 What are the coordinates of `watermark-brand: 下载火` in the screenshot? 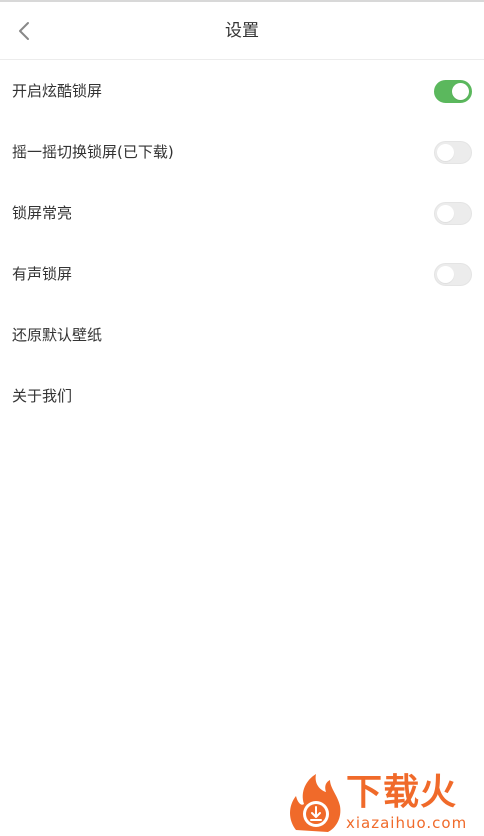 It's located at (402, 792).